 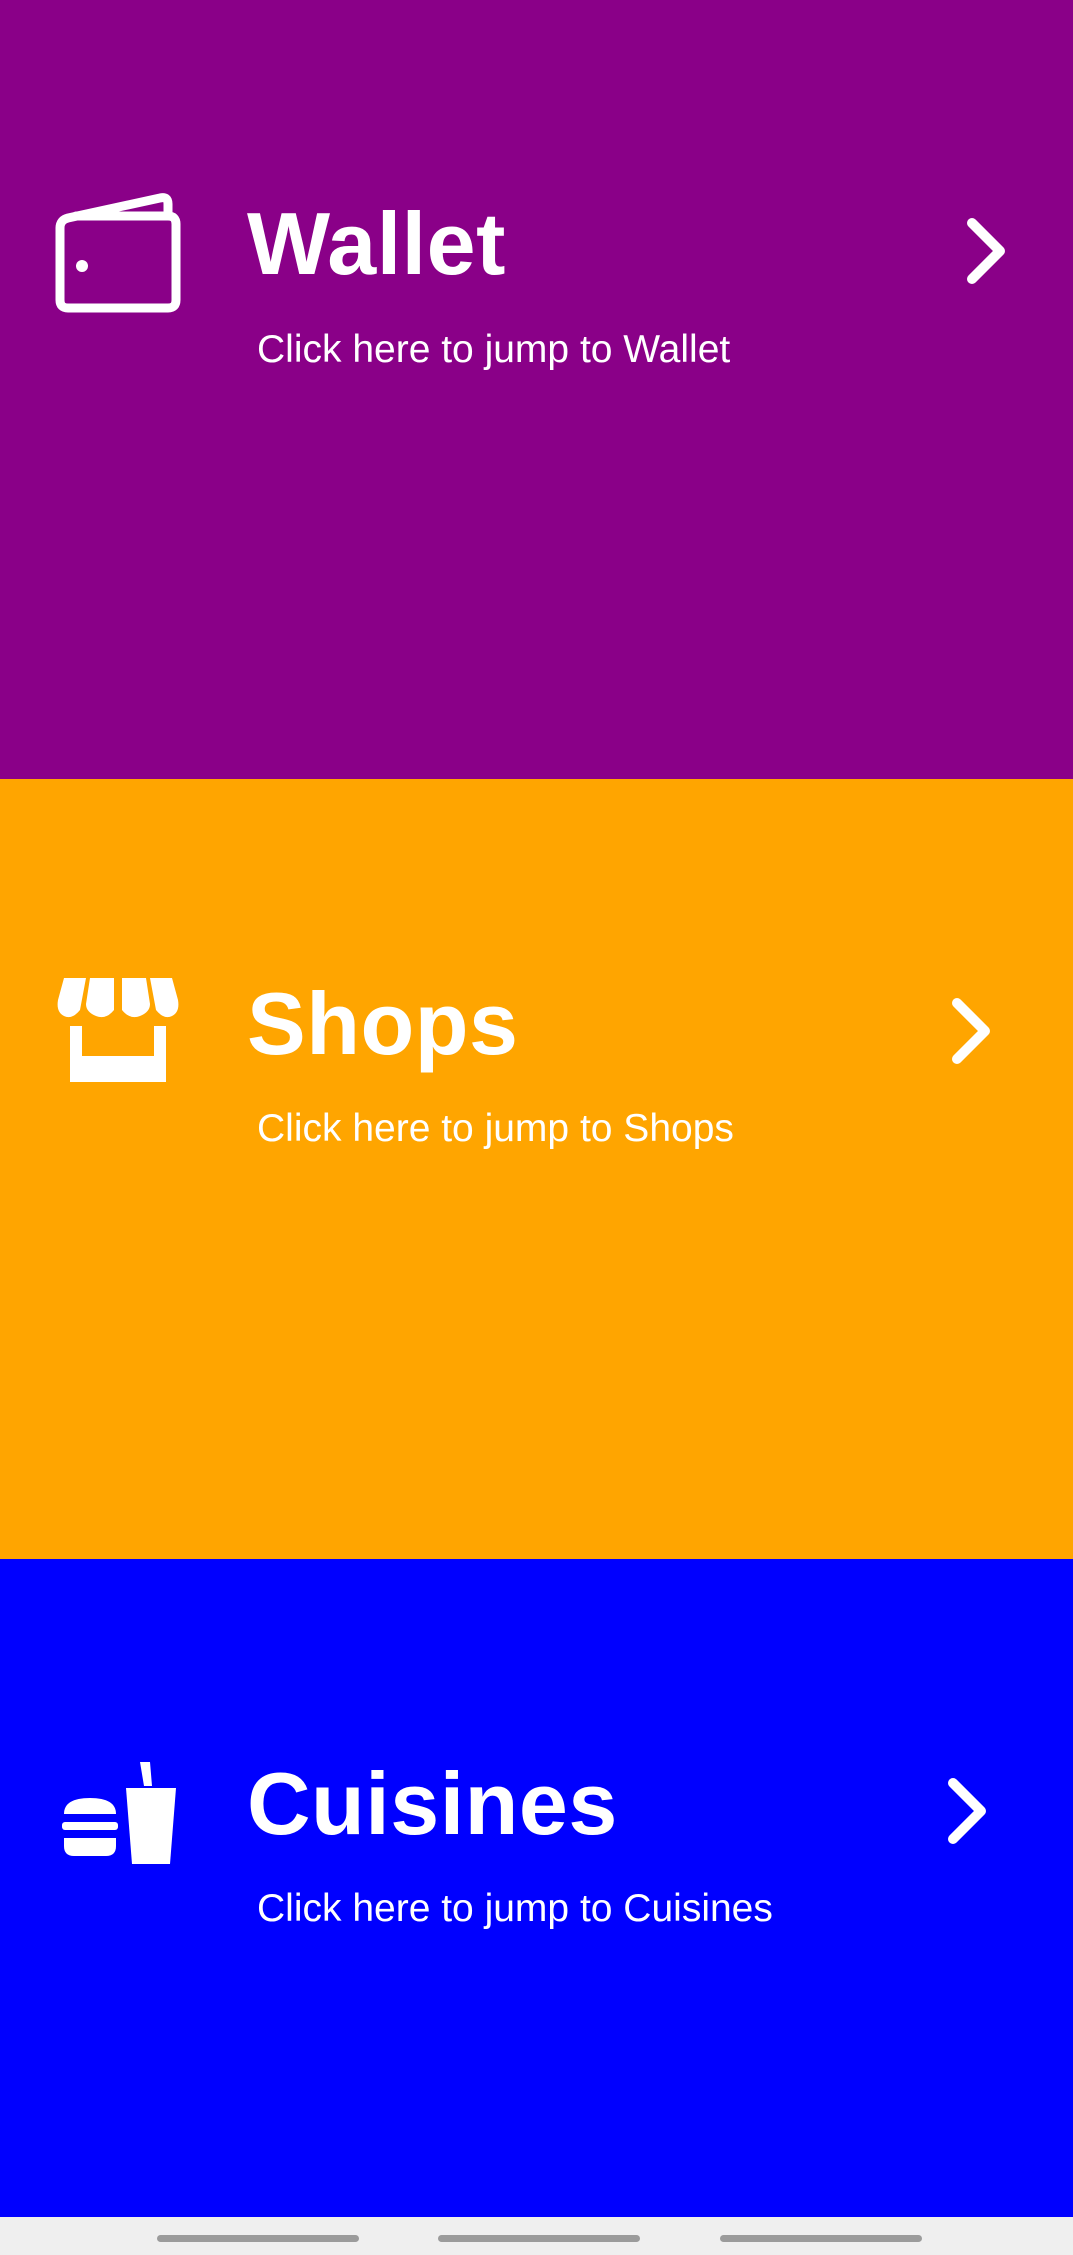 What do you see at coordinates (539, 2238) in the screenshot?
I see `nav-handle-center` at bounding box center [539, 2238].